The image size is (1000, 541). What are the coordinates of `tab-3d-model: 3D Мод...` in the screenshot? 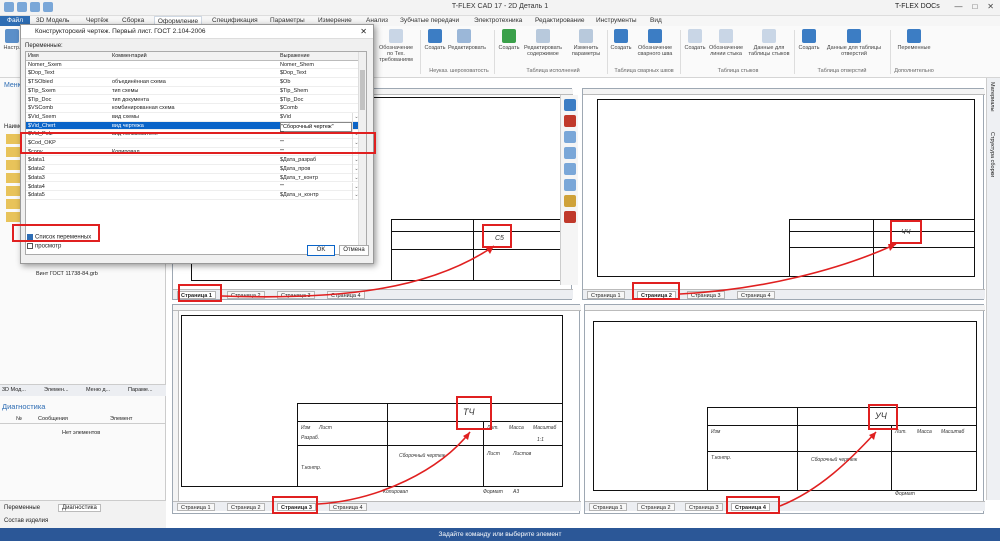 It's located at (14, 390).